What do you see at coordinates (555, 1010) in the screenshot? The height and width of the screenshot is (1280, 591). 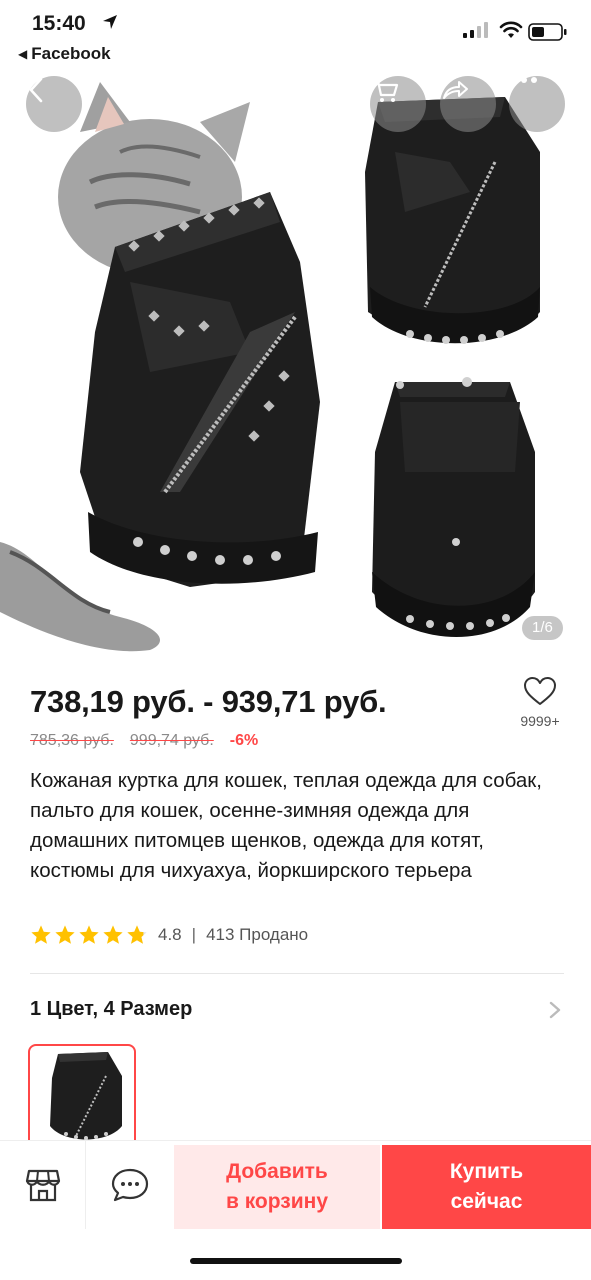 I see `chevron-right-icon` at bounding box center [555, 1010].